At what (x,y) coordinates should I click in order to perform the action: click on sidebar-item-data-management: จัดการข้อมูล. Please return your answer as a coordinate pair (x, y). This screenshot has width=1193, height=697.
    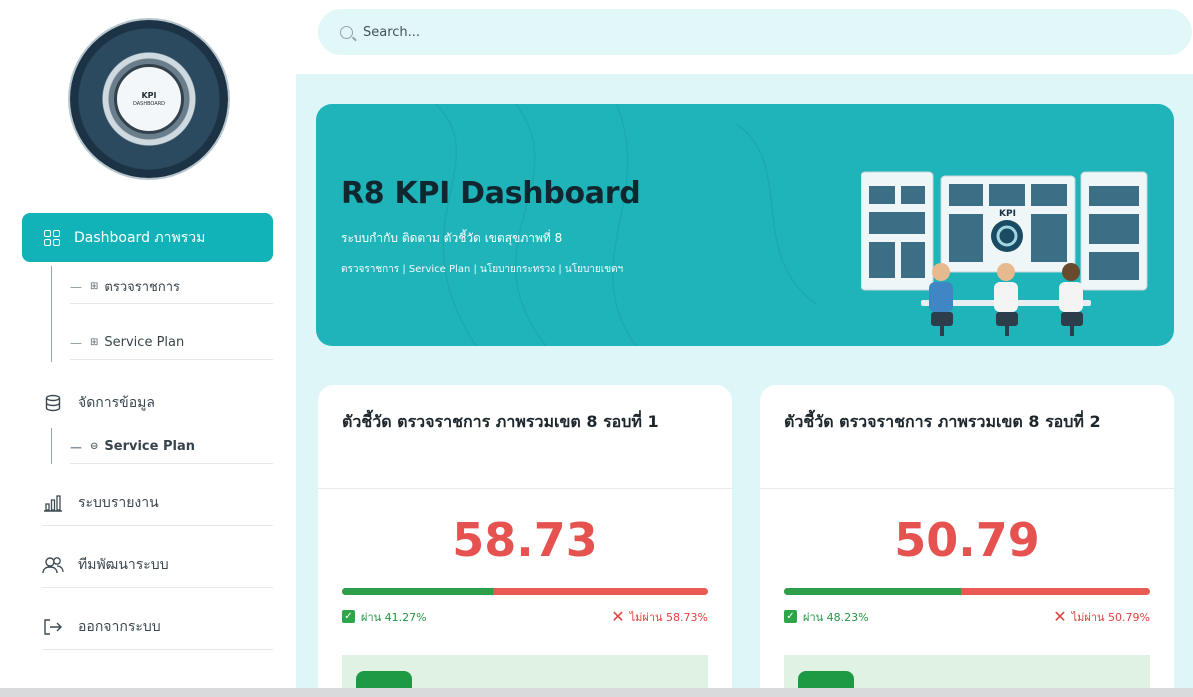
    Looking at the image, I should click on (157, 403).